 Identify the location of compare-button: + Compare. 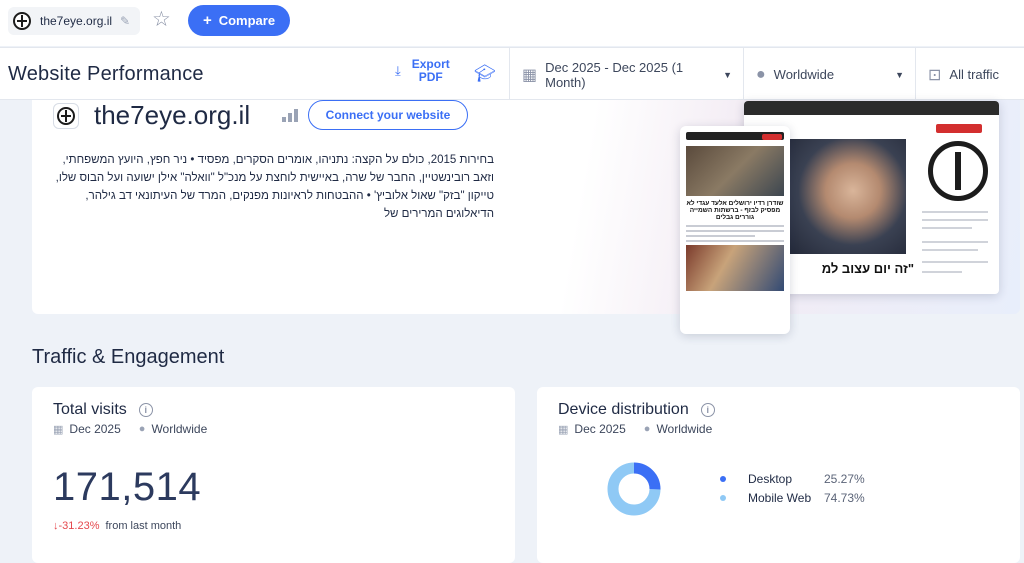
(239, 20).